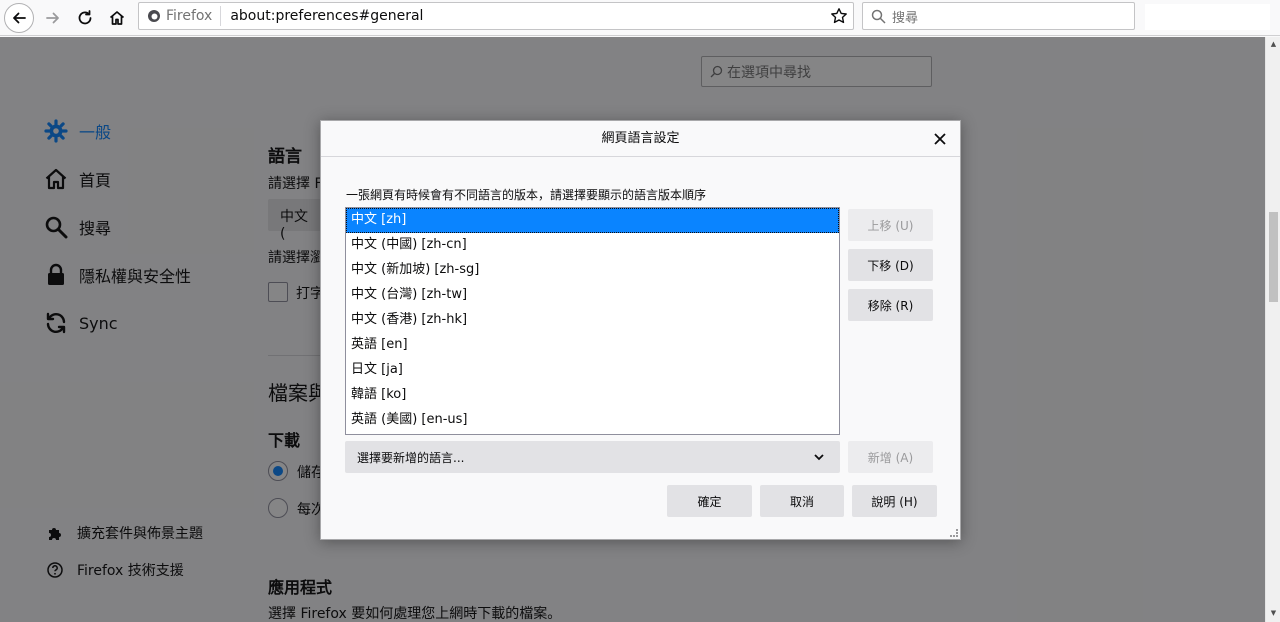 The width and height of the screenshot is (1280, 622). What do you see at coordinates (1273, 257) in the screenshot?
I see `scrollbar-thumb` at bounding box center [1273, 257].